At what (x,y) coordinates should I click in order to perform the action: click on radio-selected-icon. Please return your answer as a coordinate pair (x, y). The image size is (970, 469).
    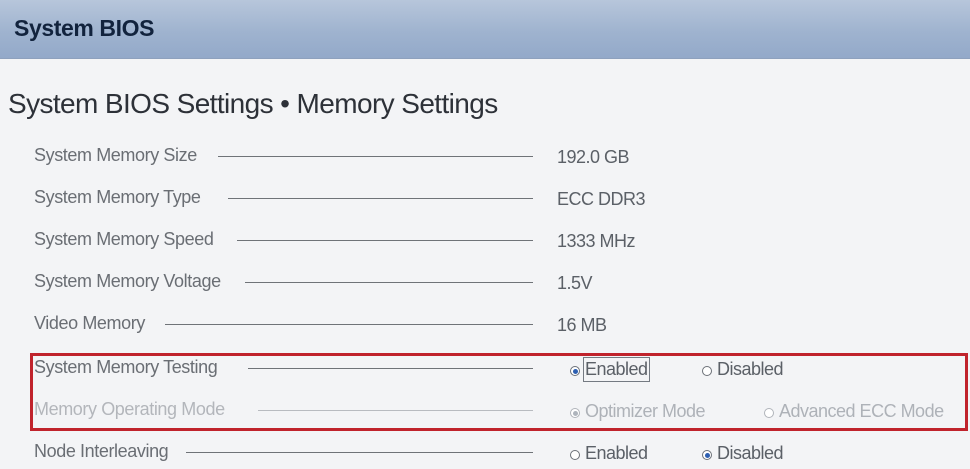
    Looking at the image, I should click on (707, 455).